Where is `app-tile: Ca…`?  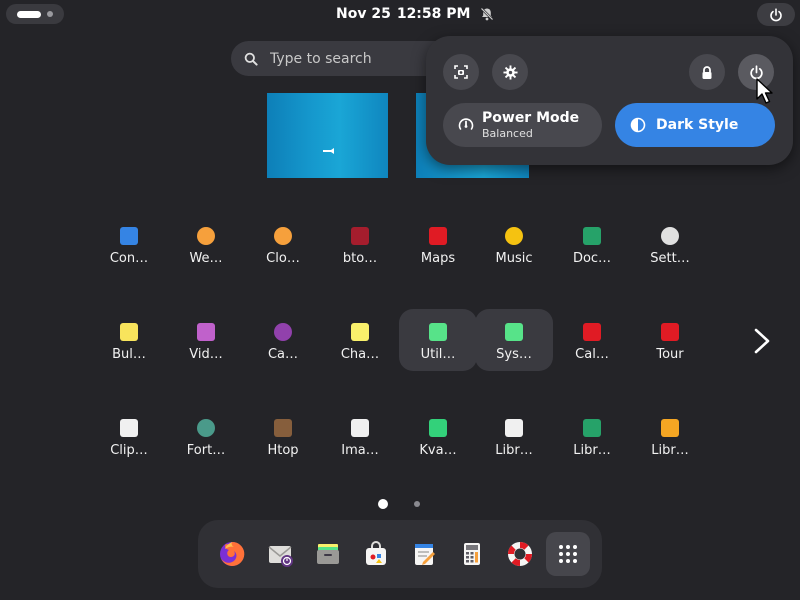
app-tile: Ca… is located at coordinates (283, 340).